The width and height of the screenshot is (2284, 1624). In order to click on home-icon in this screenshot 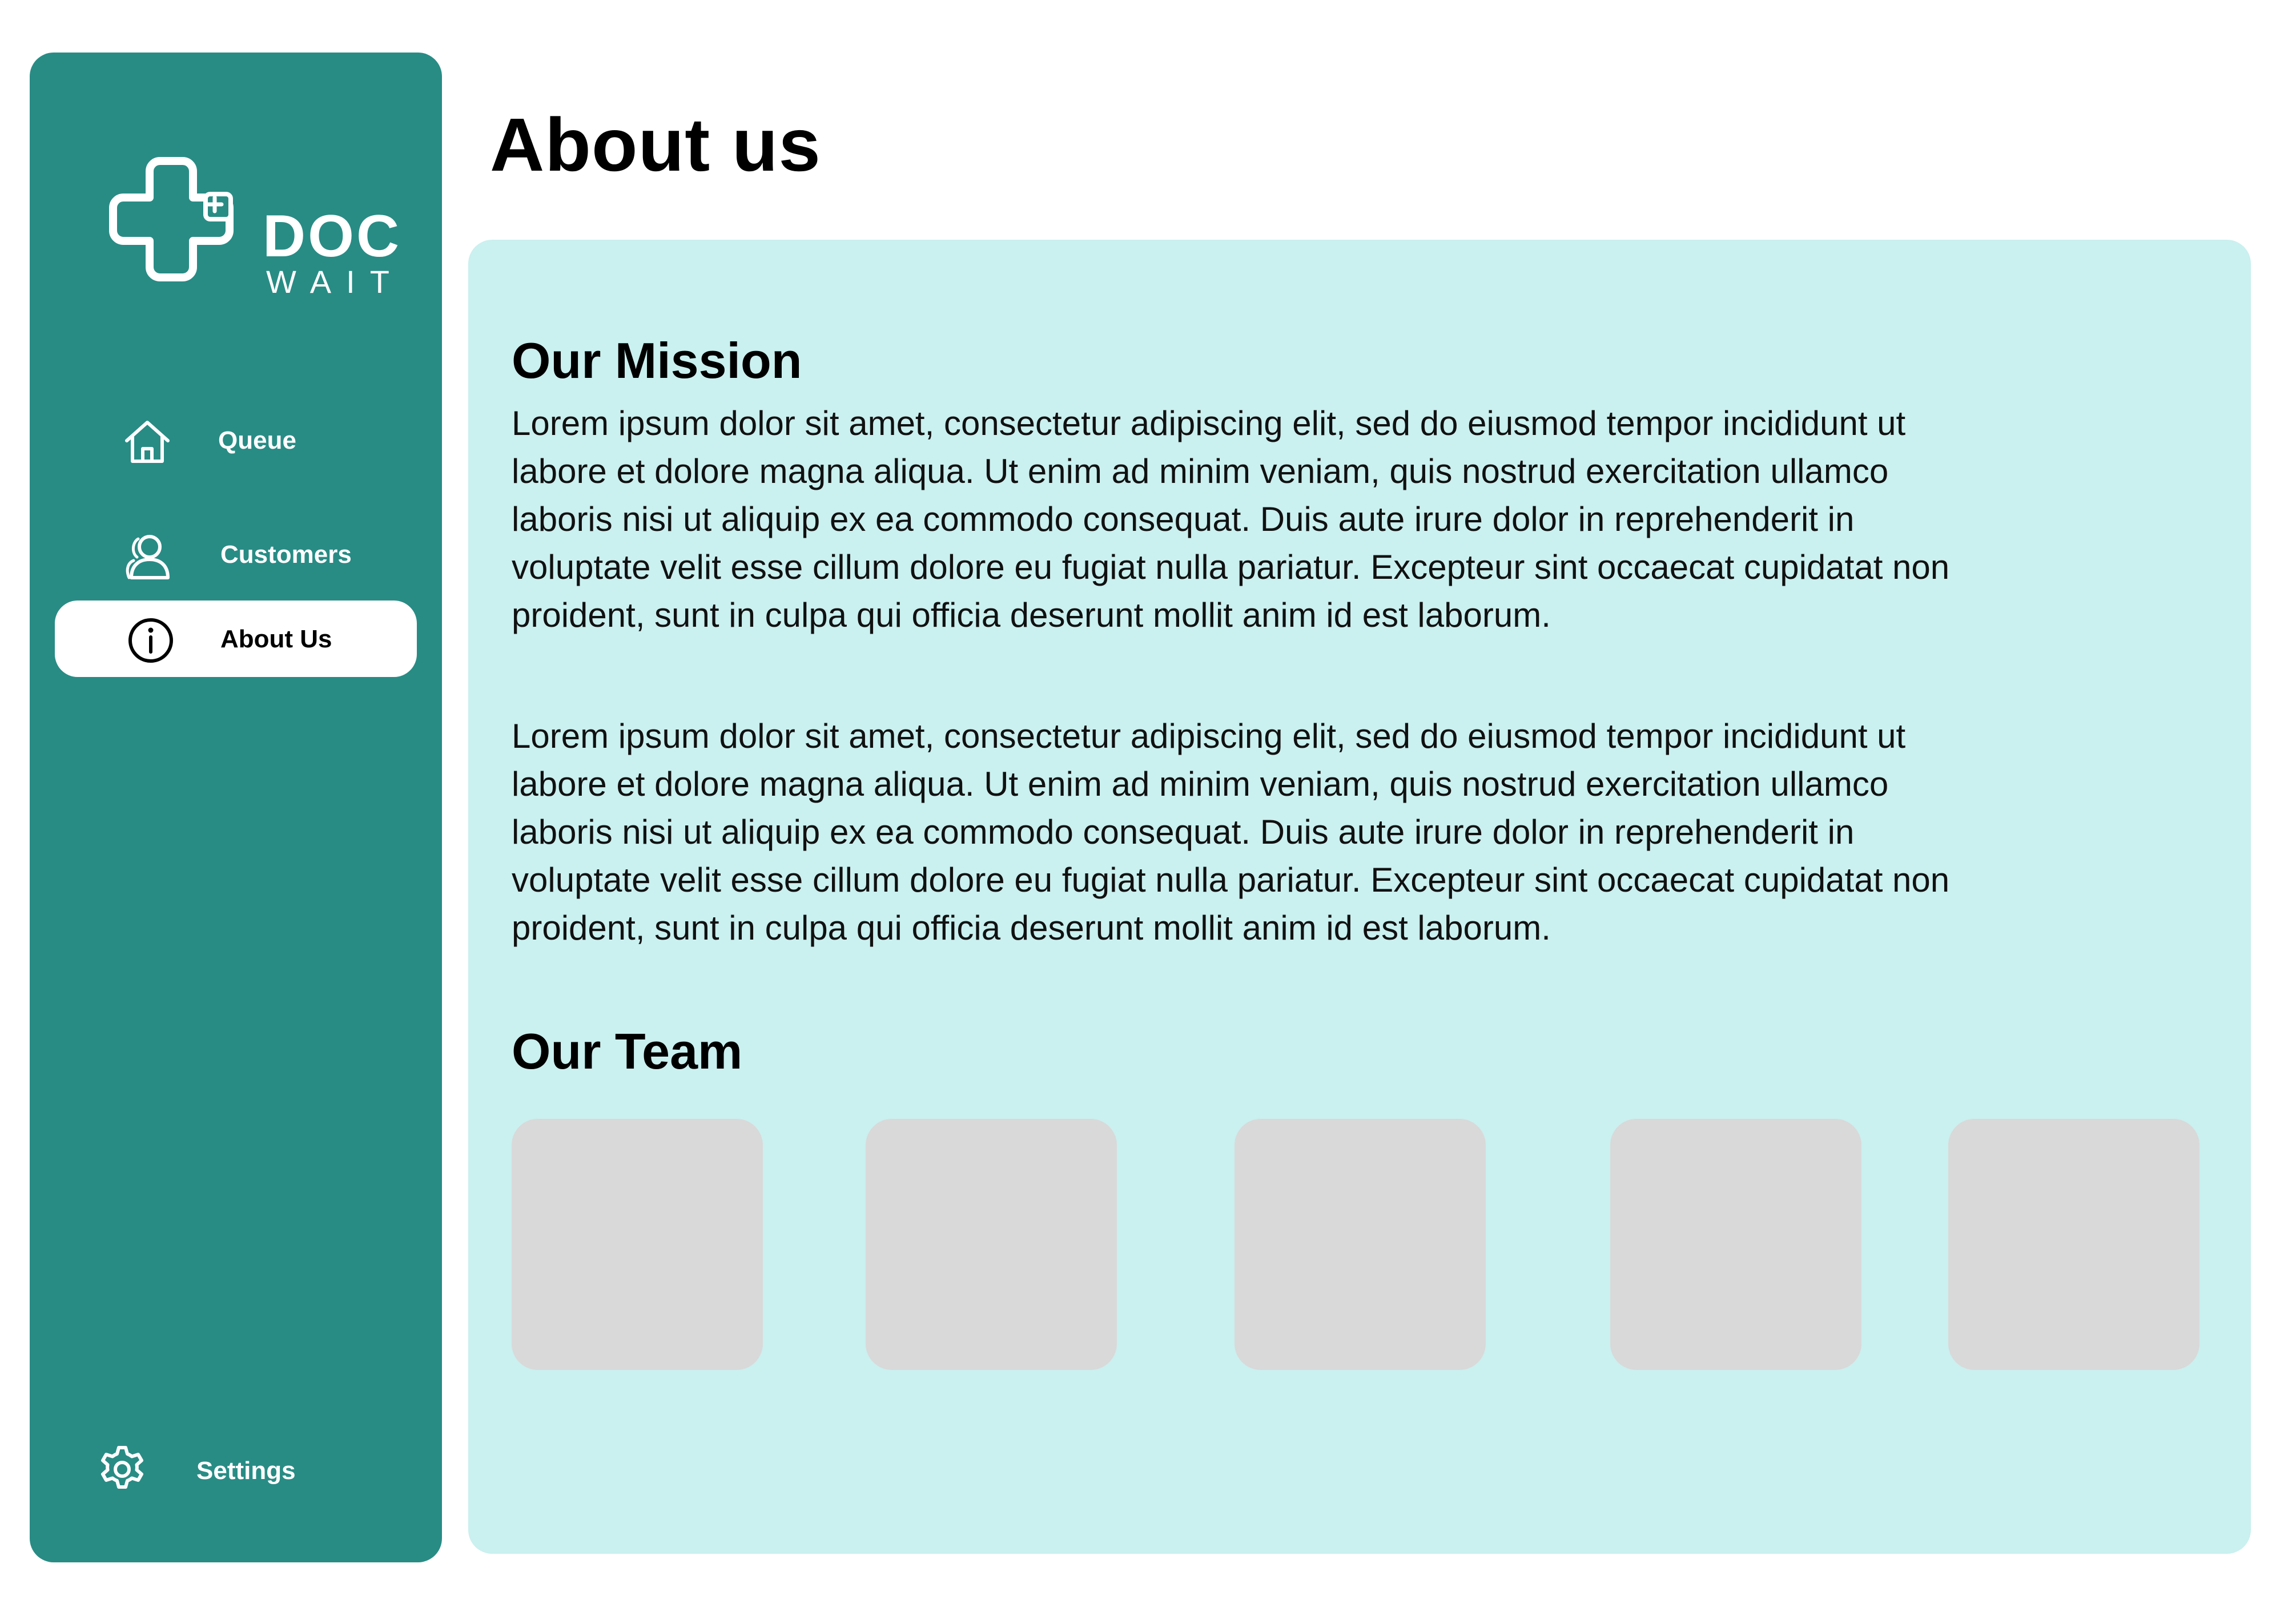, I will do `click(147, 442)`.